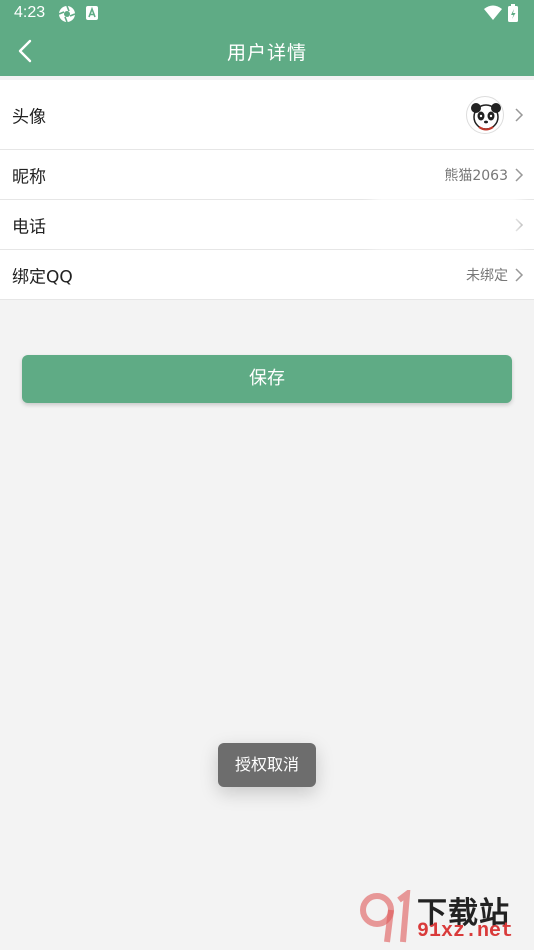  I want to click on bind-qq-value: 未绑定, so click(487, 275).